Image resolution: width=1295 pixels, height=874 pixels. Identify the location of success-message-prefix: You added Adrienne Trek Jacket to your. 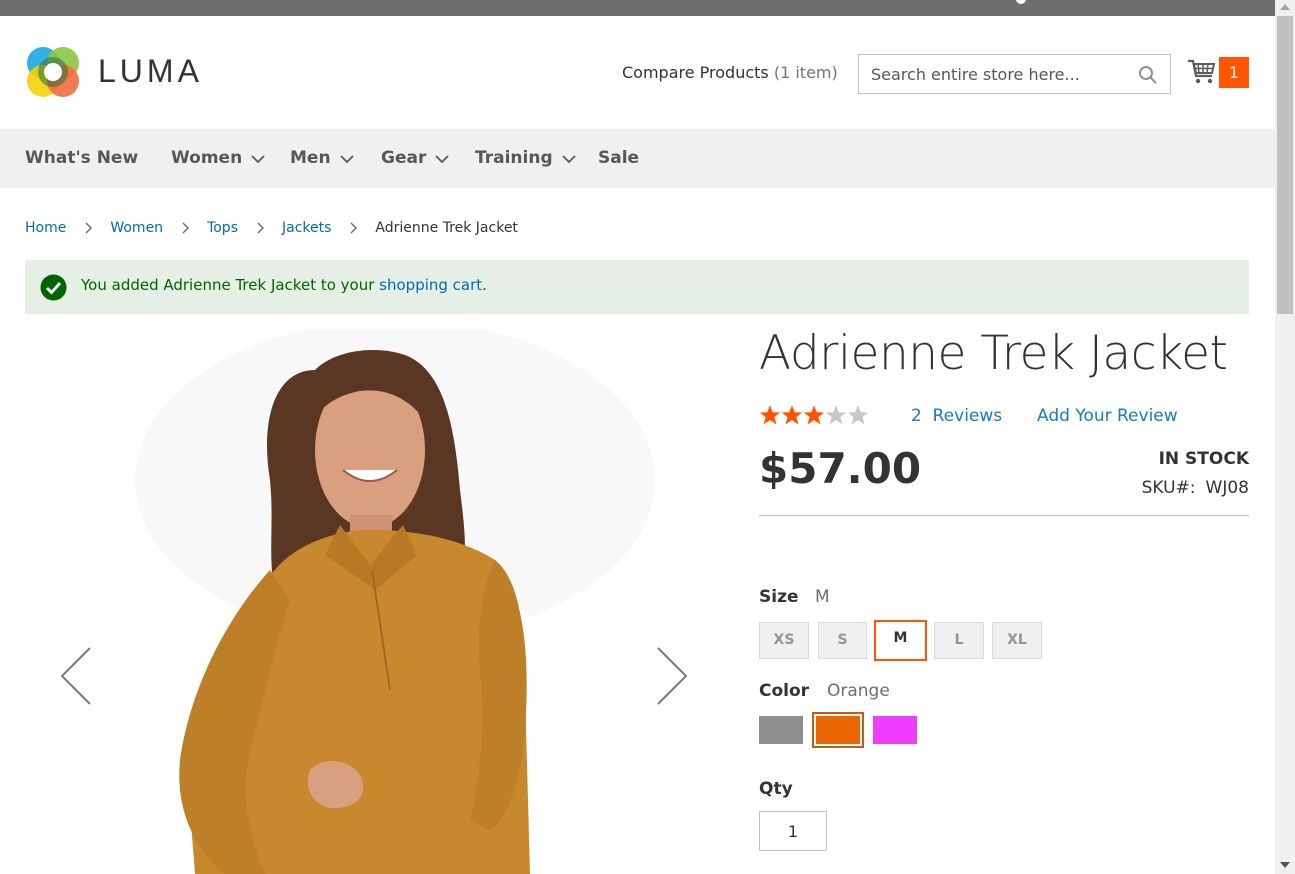
(230, 285).